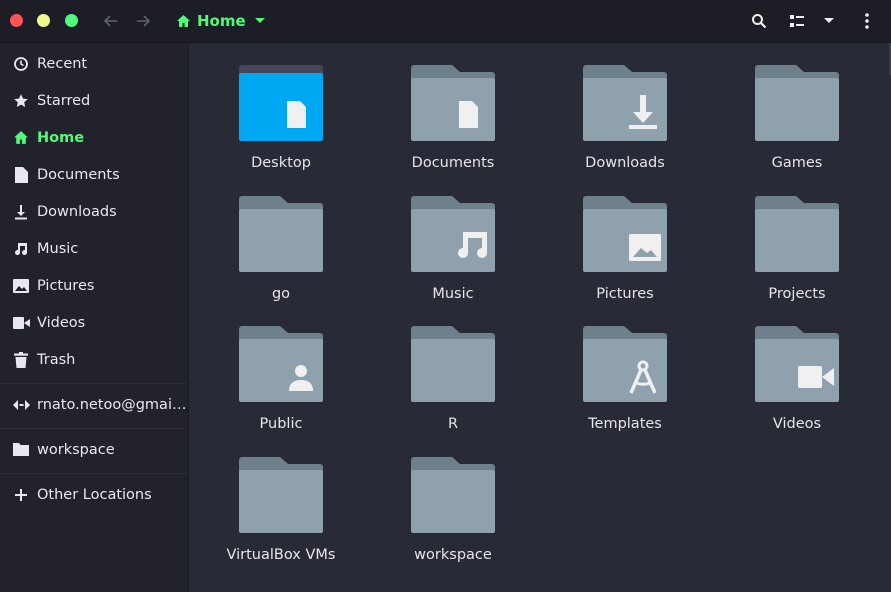  What do you see at coordinates (797, 163) in the screenshot?
I see `file-label: Games` at bounding box center [797, 163].